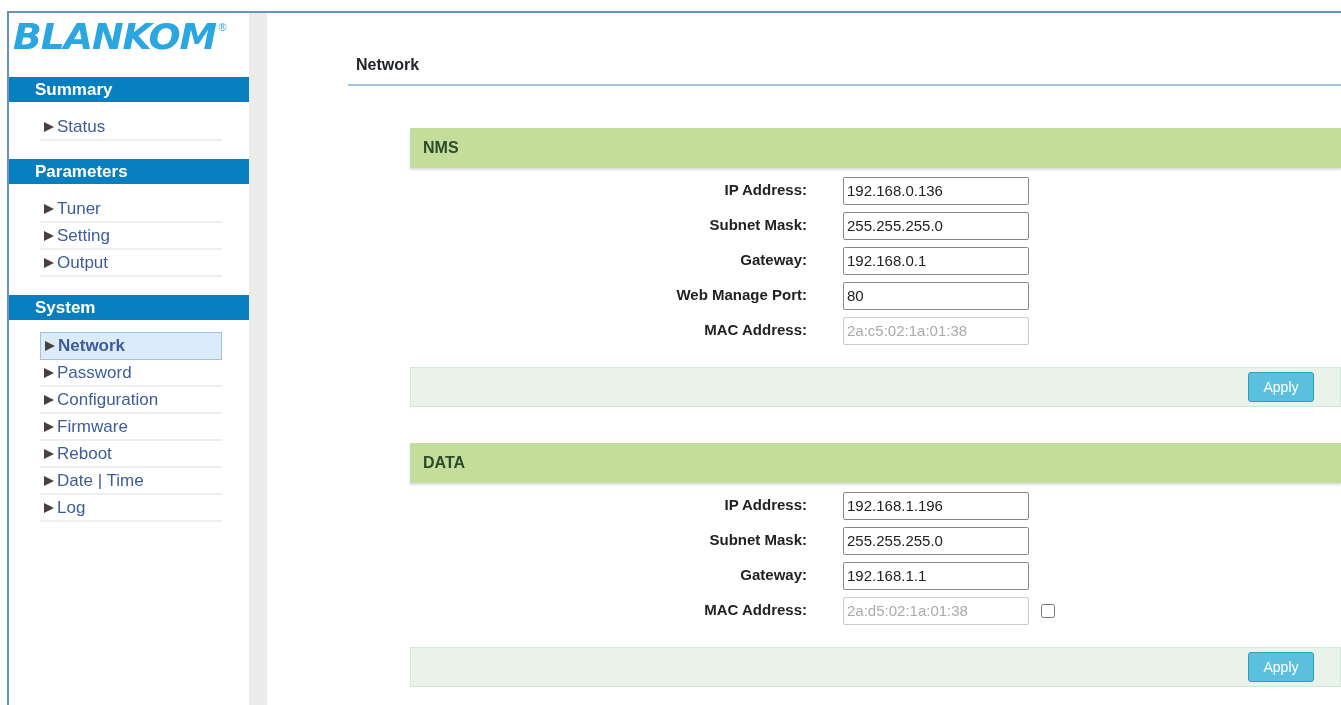 The width and height of the screenshot is (1341, 705). I want to click on sidebar-item: Configuration, so click(131, 400).